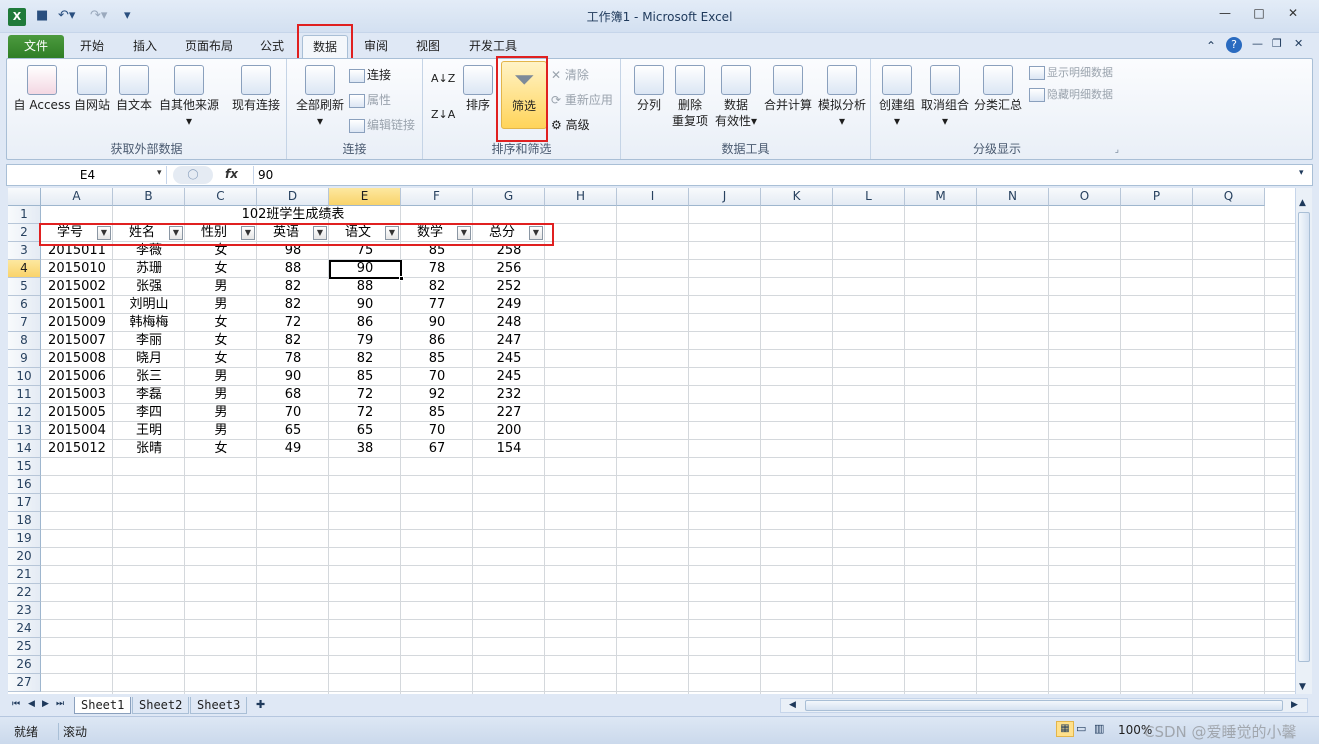 This screenshot has height=744, width=1319. What do you see at coordinates (1298, 43) in the screenshot?
I see `doc-close-icon: ✕` at bounding box center [1298, 43].